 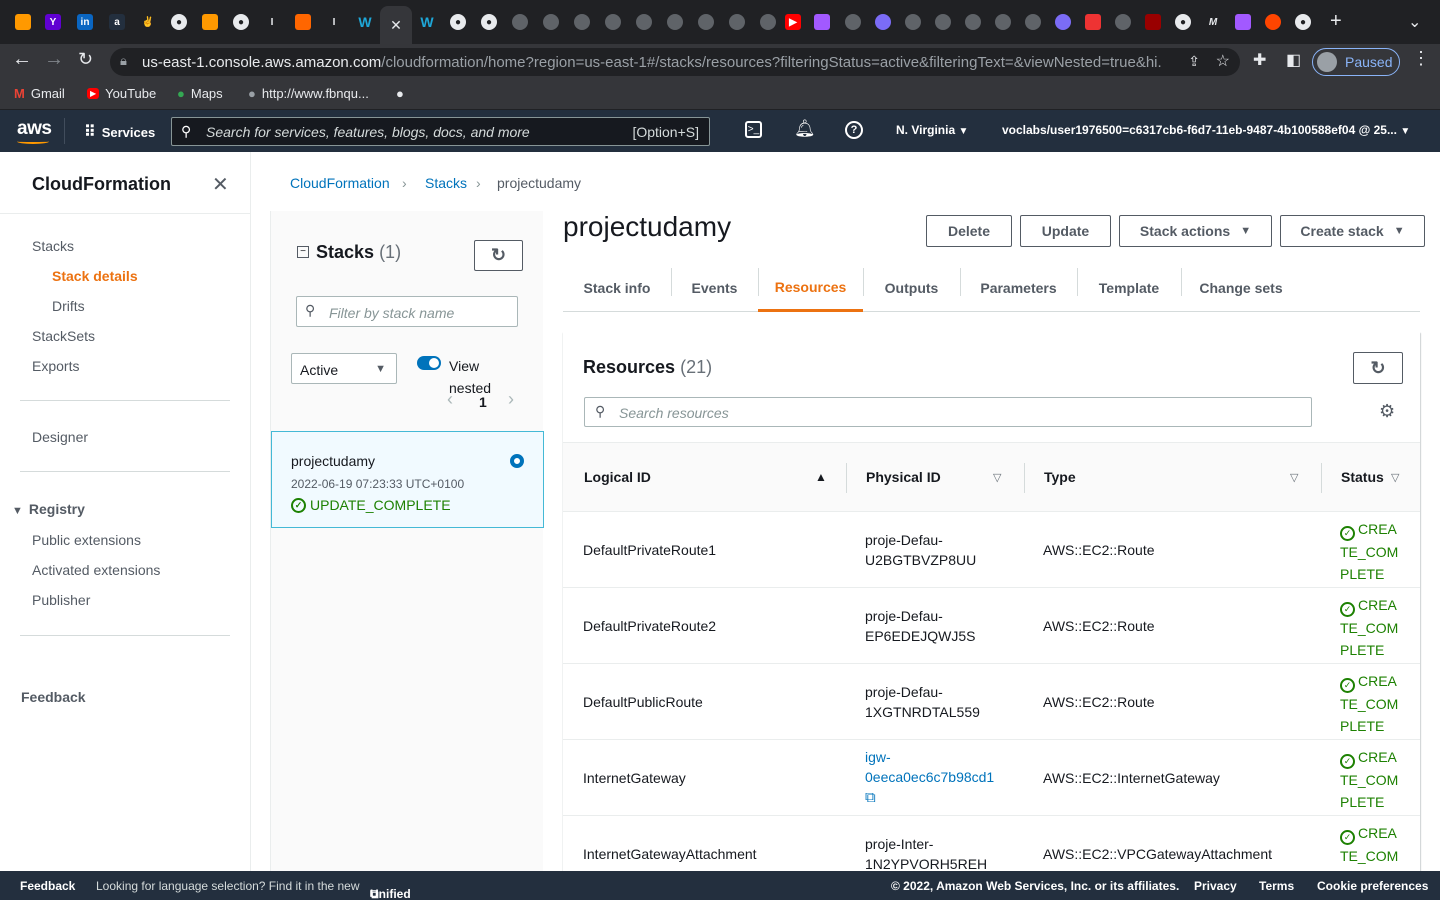 I want to click on browser-tab: M, so click(x=1213, y=22).